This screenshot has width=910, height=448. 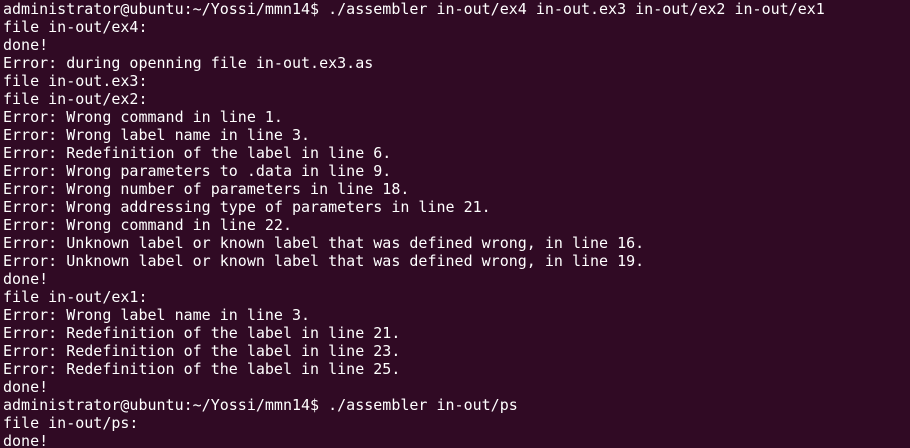 I want to click on output-line: Error: Wrong command in line 22., so click(x=147, y=225).